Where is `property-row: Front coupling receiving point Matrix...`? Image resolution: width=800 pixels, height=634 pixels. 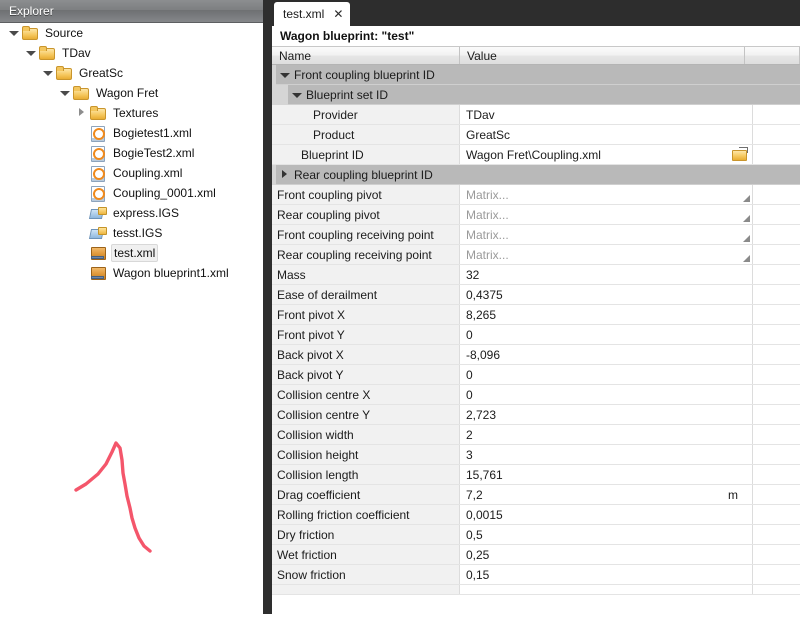 property-row: Front coupling receiving point Matrix... is located at coordinates (536, 235).